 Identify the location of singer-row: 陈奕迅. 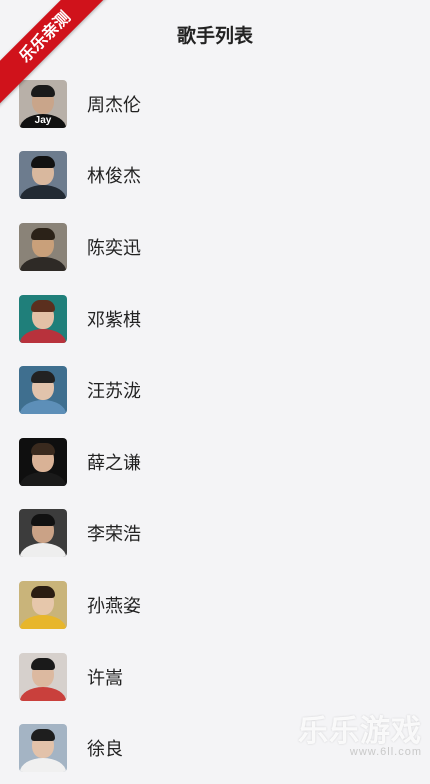
(215, 247).